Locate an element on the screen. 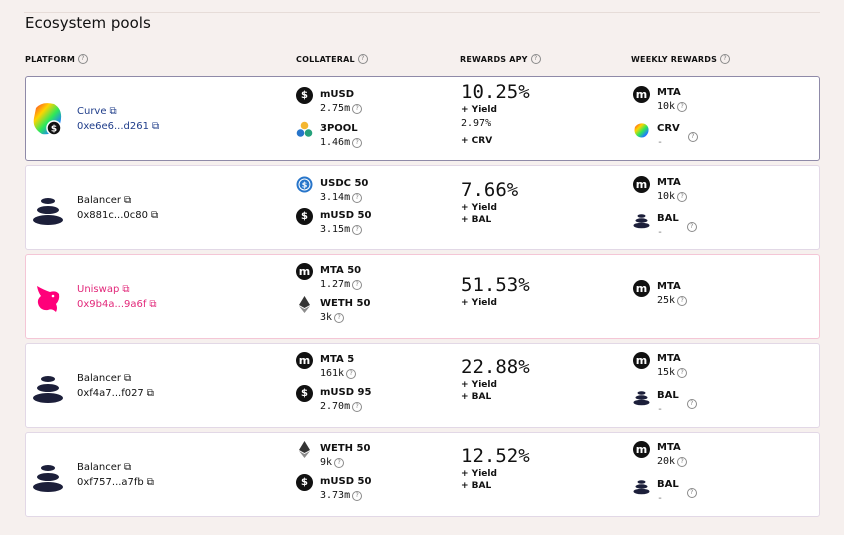 This screenshot has width=844, height=535. apy-block: 7.66% + Yield + BAL is located at coordinates (490, 202).